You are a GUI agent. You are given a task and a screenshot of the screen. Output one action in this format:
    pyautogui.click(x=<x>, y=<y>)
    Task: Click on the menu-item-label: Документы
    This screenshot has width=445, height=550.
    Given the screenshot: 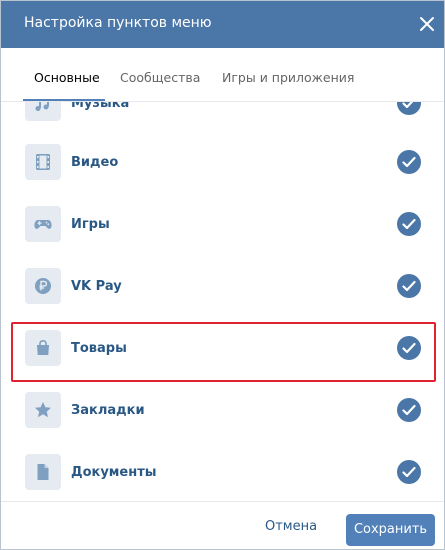 What is the action you would take?
    pyautogui.click(x=114, y=472)
    